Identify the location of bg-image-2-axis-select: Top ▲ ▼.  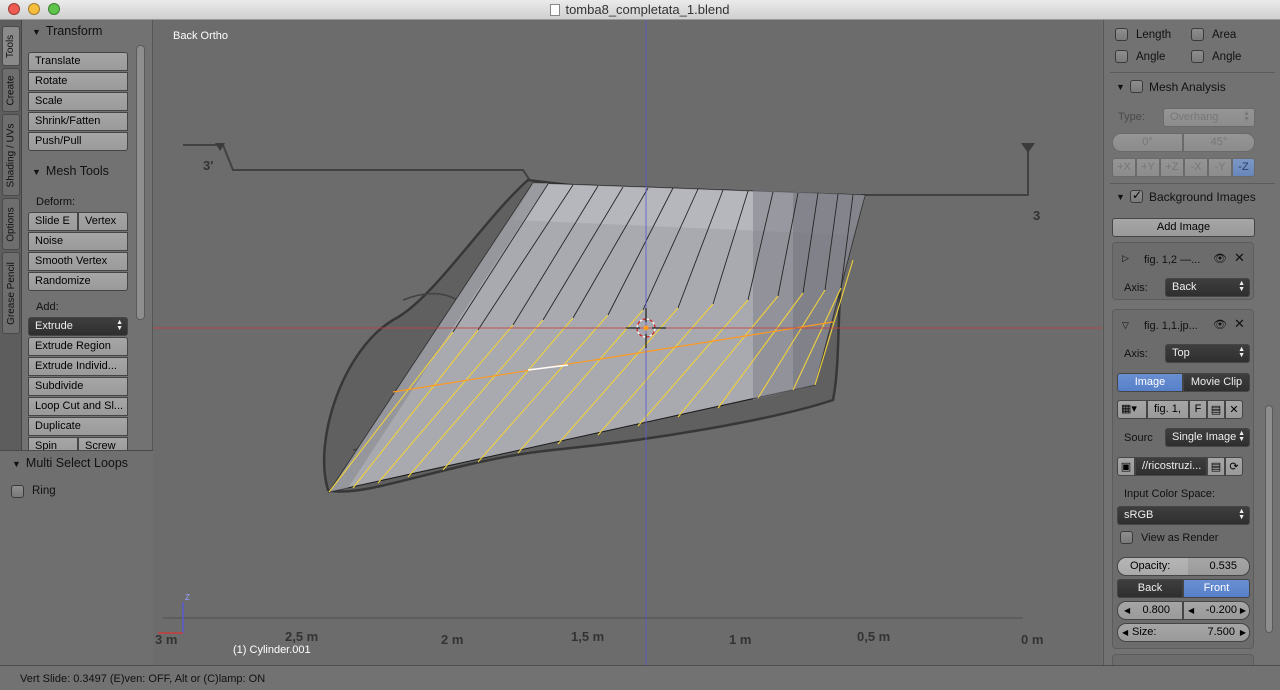
(1207, 353).